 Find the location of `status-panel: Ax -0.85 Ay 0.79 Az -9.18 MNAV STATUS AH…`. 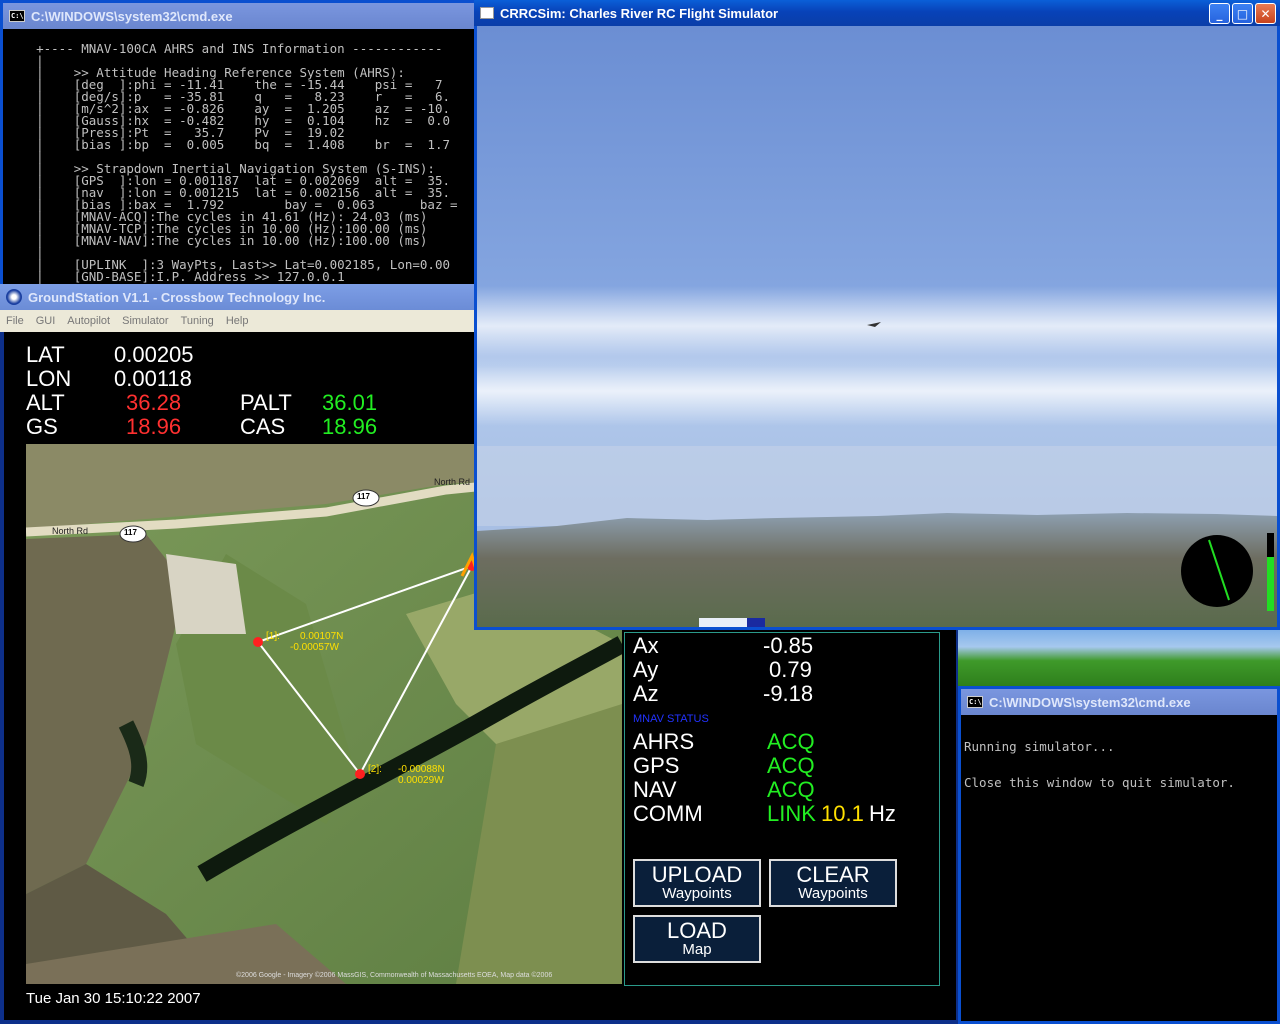

status-panel: Ax -0.85 Ay 0.79 Az -9.18 MNAV STATUS AH… is located at coordinates (782, 809).